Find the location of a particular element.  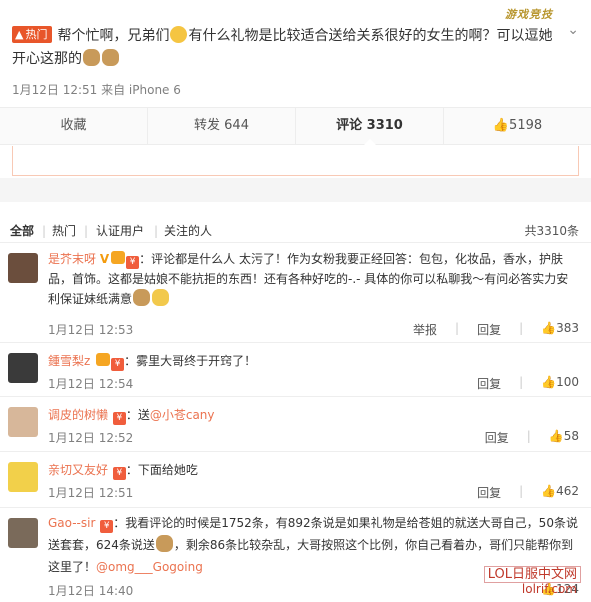

chevron-down-icon: ⌄ is located at coordinates (573, 30).